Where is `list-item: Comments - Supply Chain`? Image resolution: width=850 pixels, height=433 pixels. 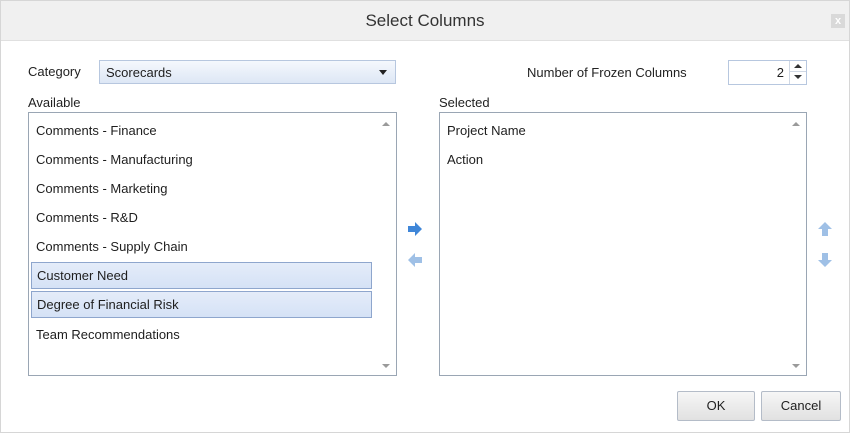 list-item: Comments - Supply Chain is located at coordinates (109, 246).